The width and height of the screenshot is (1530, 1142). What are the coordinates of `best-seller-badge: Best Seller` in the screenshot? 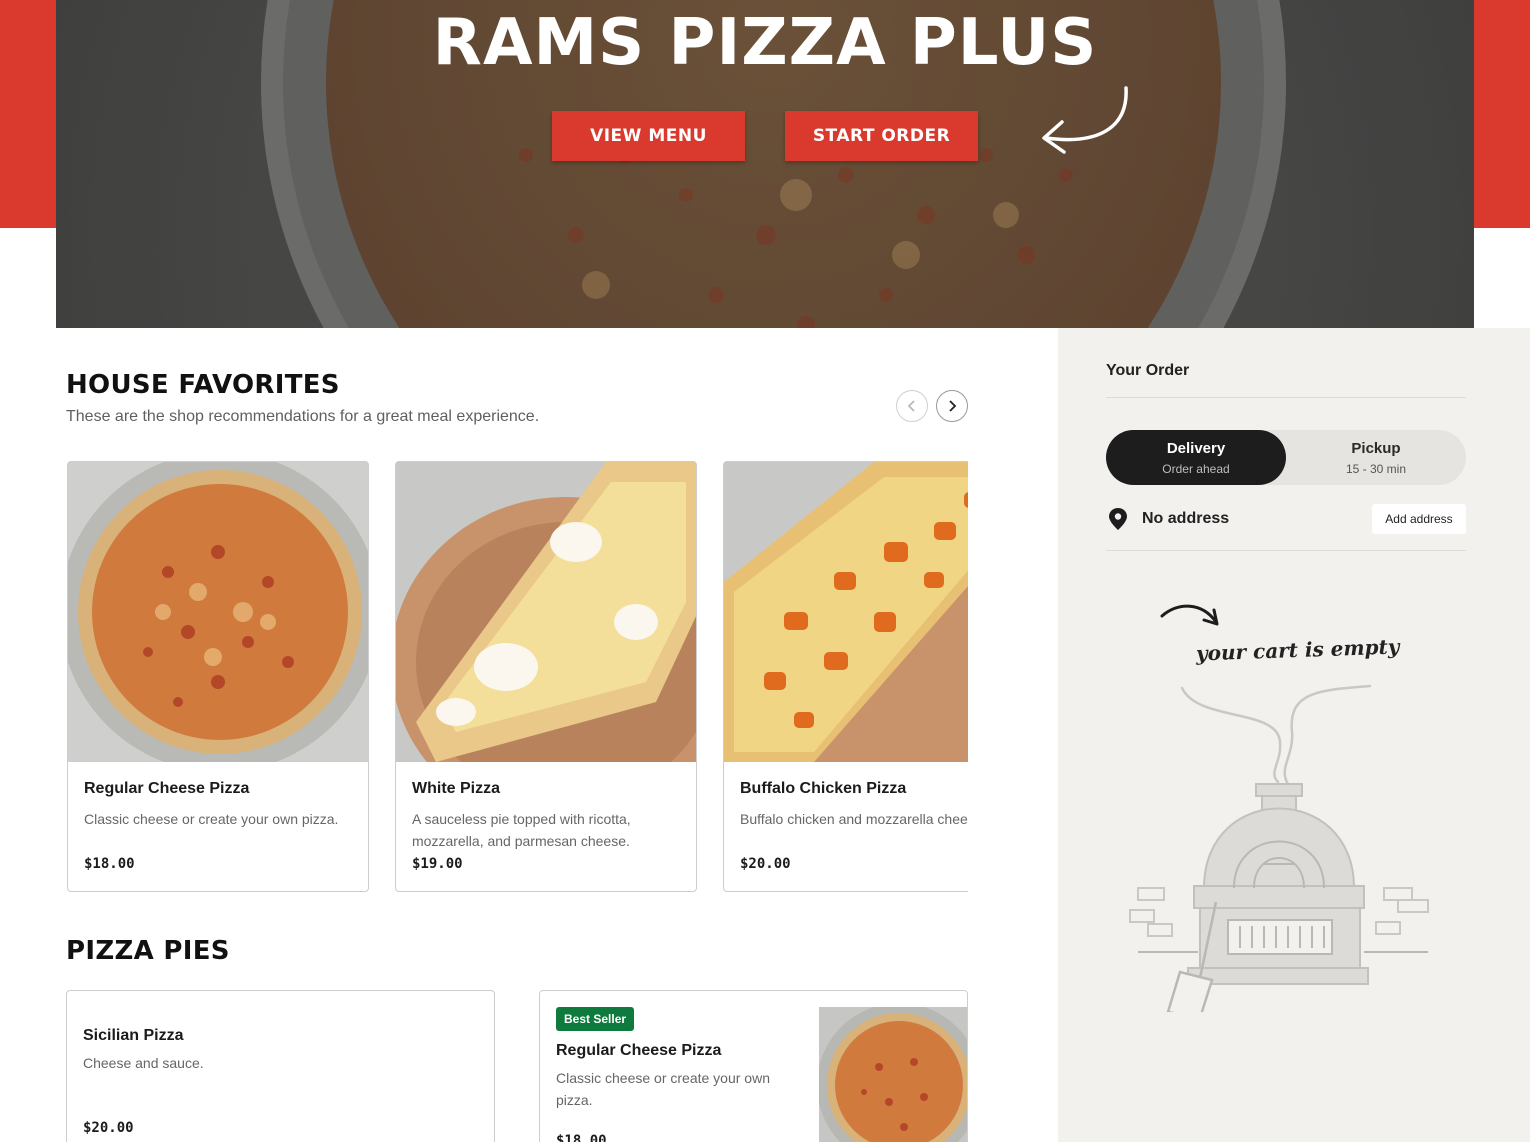 It's located at (595, 1019).